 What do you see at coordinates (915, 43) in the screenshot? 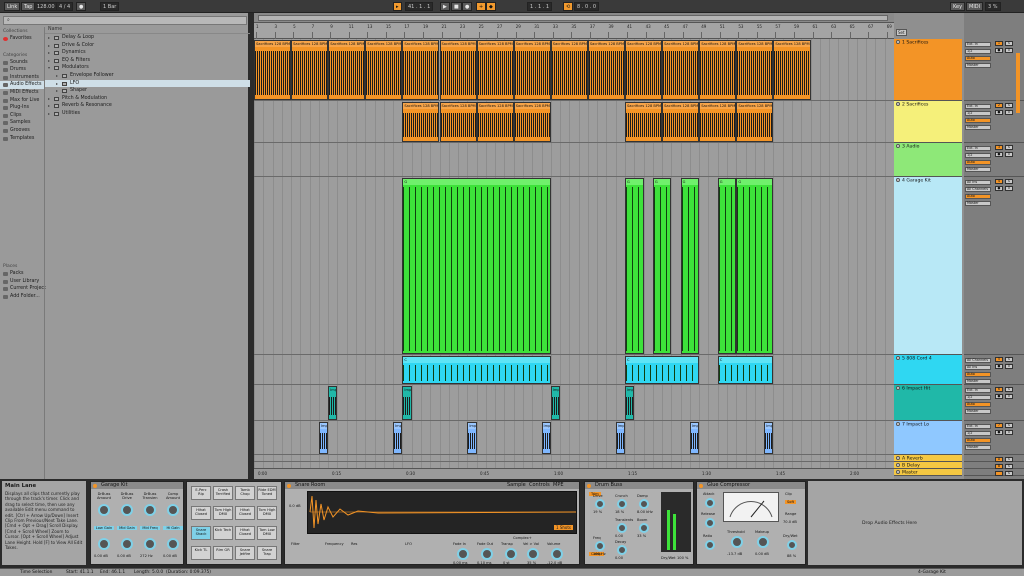
I see `track-name: 1 Sacrifices` at bounding box center [915, 43].